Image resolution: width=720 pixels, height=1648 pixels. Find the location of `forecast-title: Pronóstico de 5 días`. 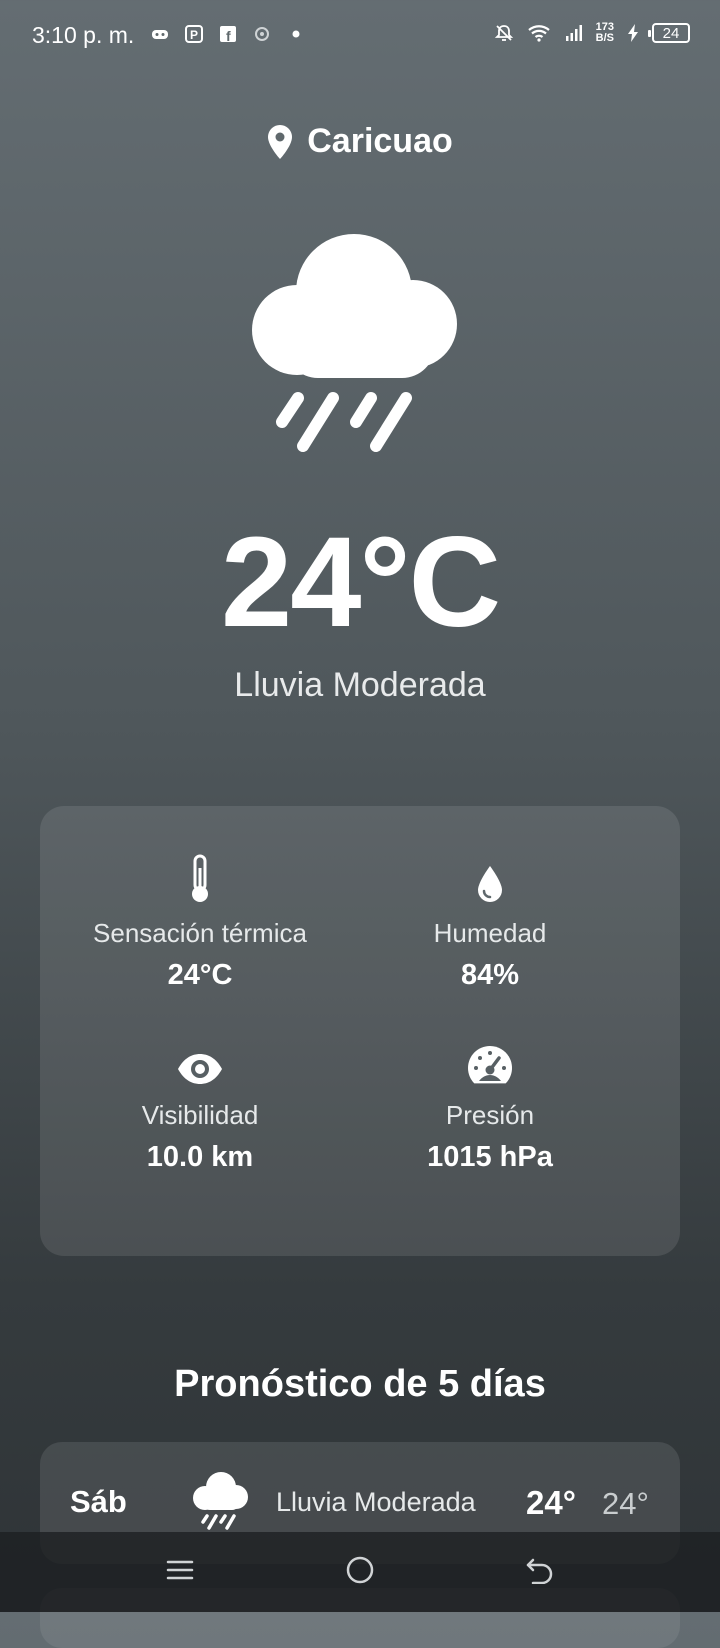

forecast-title: Pronóstico de 5 días is located at coordinates (360, 1384).